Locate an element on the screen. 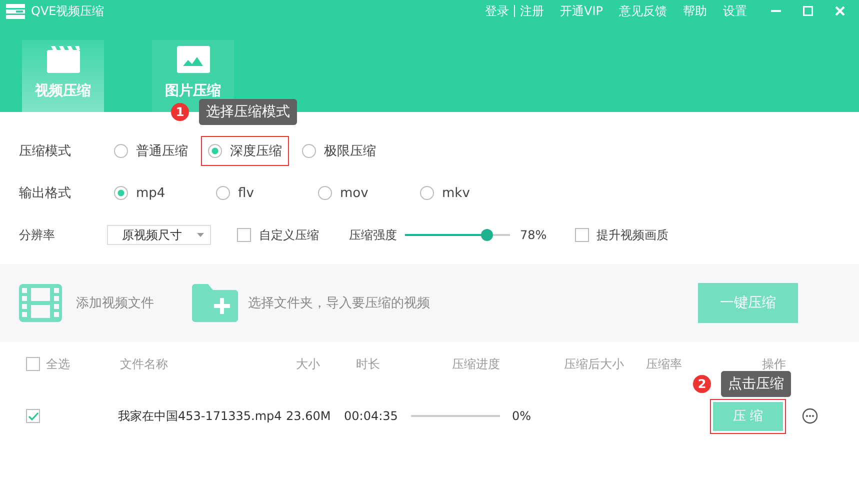 Image resolution: width=859 pixels, height=498 pixels. column-header: 压缩后大小 is located at coordinates (594, 364).